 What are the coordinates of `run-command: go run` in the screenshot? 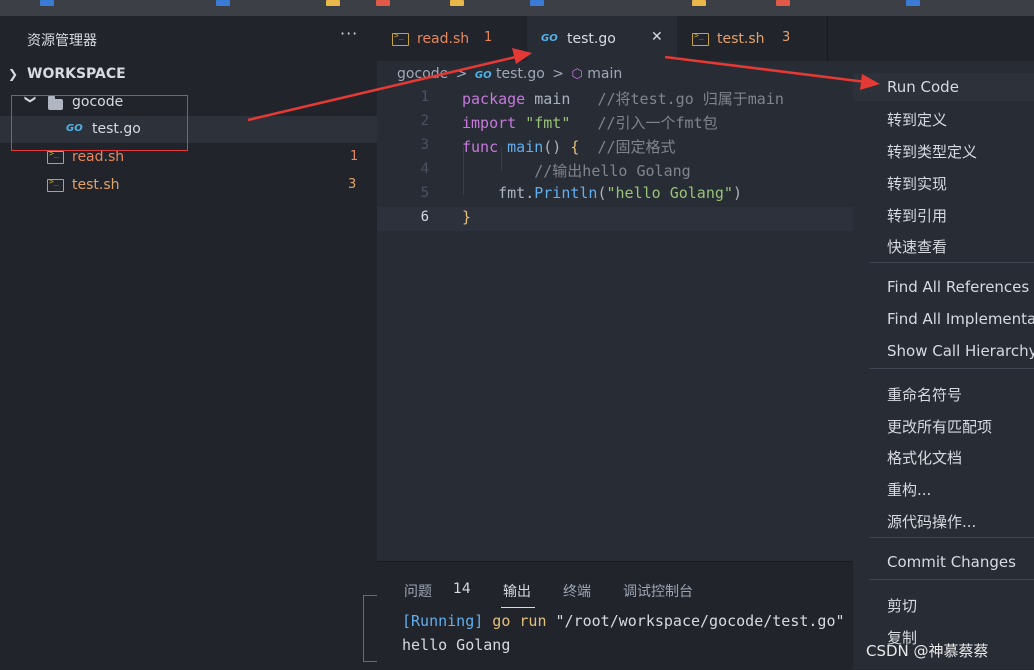 It's located at (519, 621).